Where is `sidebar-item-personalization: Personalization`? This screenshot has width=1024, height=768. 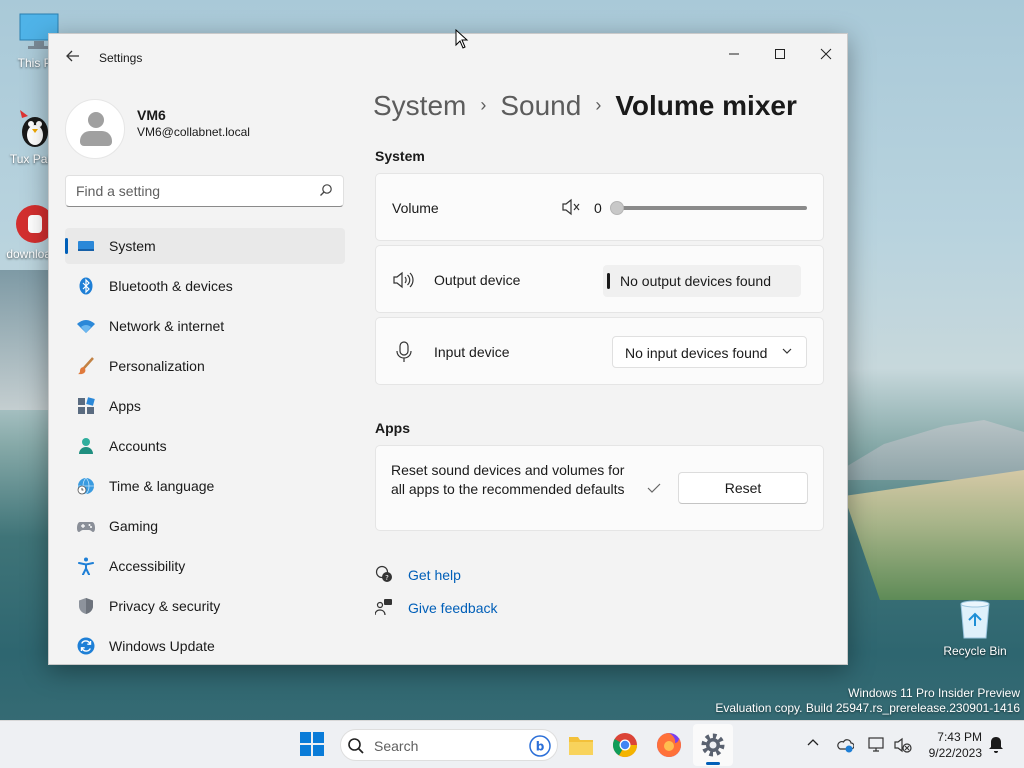 sidebar-item-personalization: Personalization is located at coordinates (205, 366).